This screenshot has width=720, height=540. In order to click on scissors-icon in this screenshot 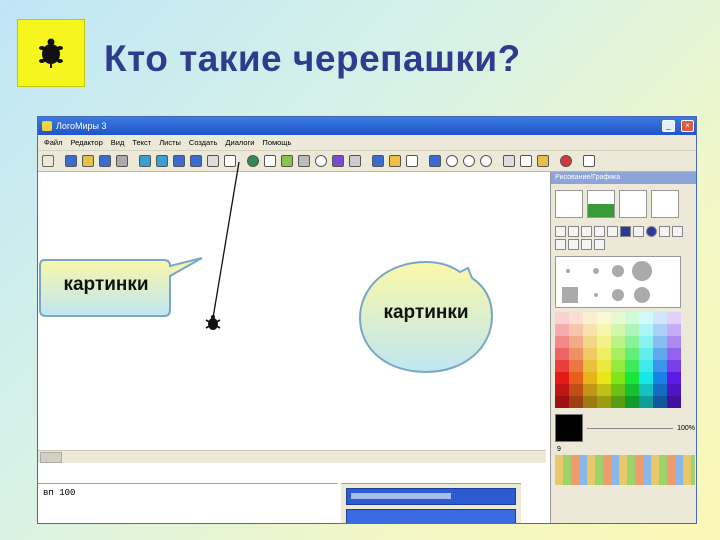, I will do `click(508, 161)`.